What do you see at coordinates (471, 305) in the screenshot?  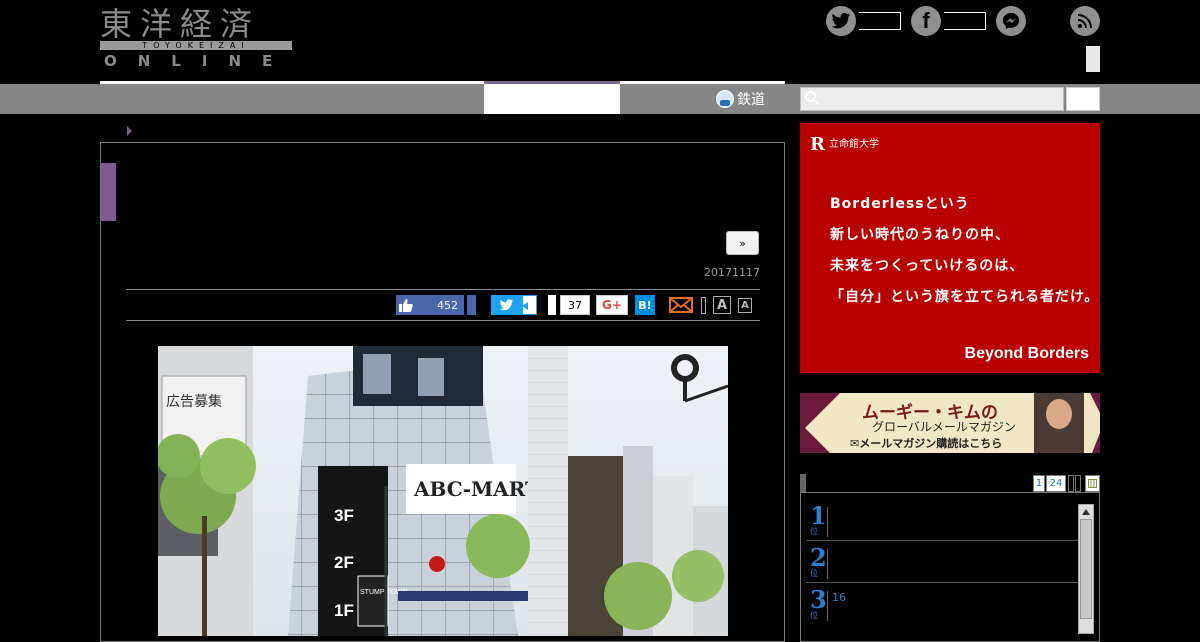 I see `like-share-button` at bounding box center [471, 305].